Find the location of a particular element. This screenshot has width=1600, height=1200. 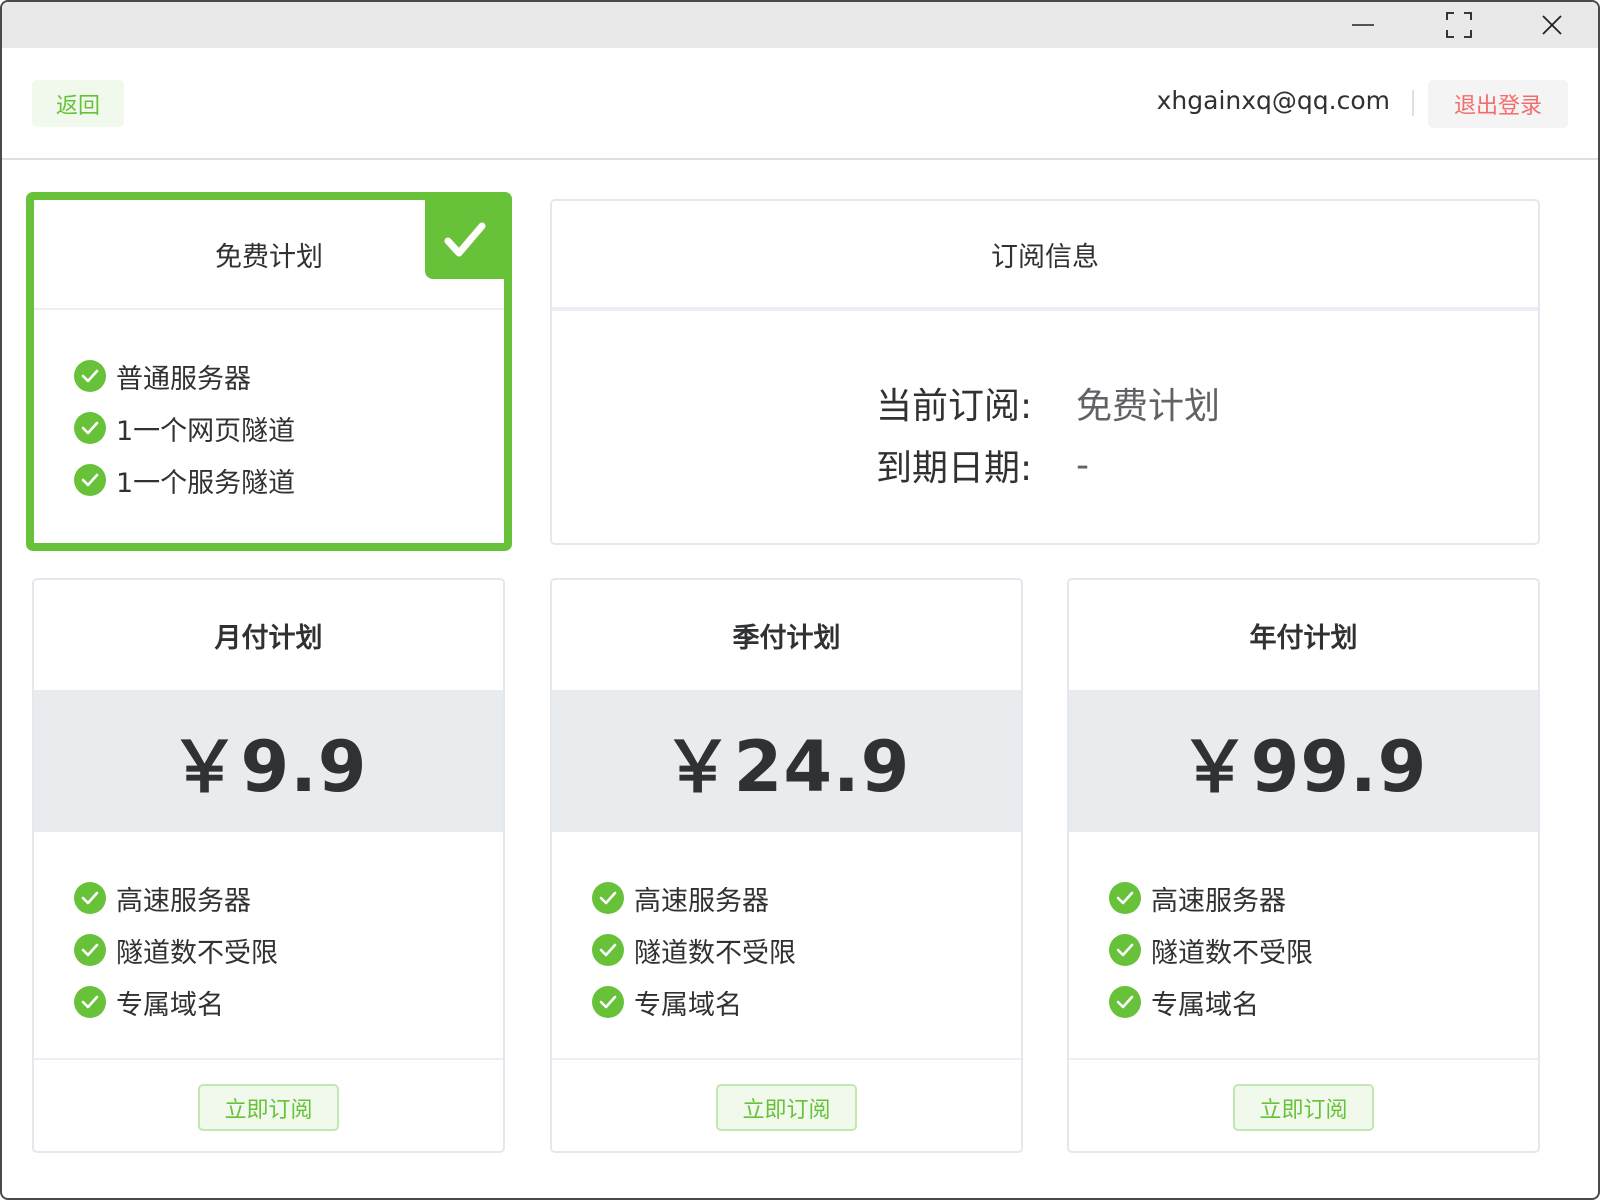

close-icon is located at coordinates (1552, 25).